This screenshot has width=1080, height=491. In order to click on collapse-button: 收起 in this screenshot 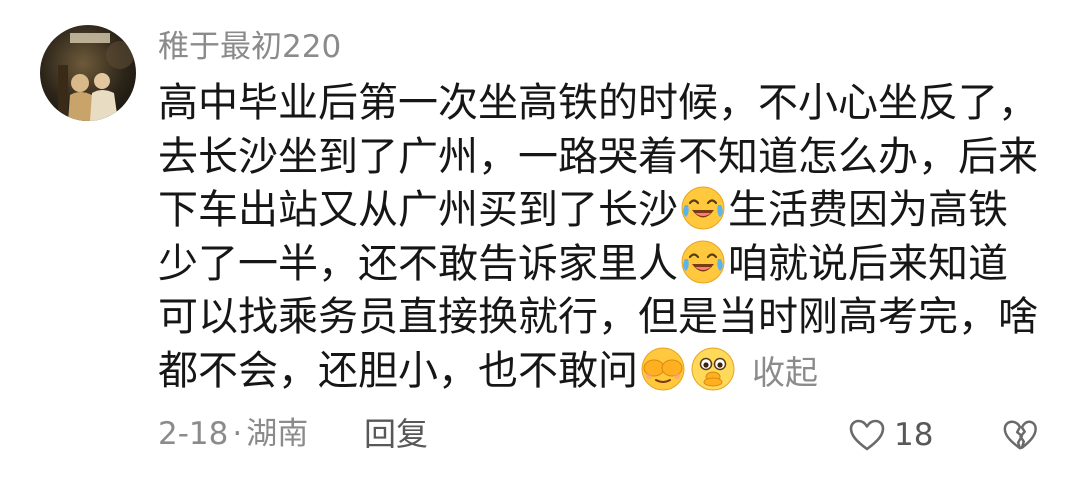, I will do `click(785, 372)`.